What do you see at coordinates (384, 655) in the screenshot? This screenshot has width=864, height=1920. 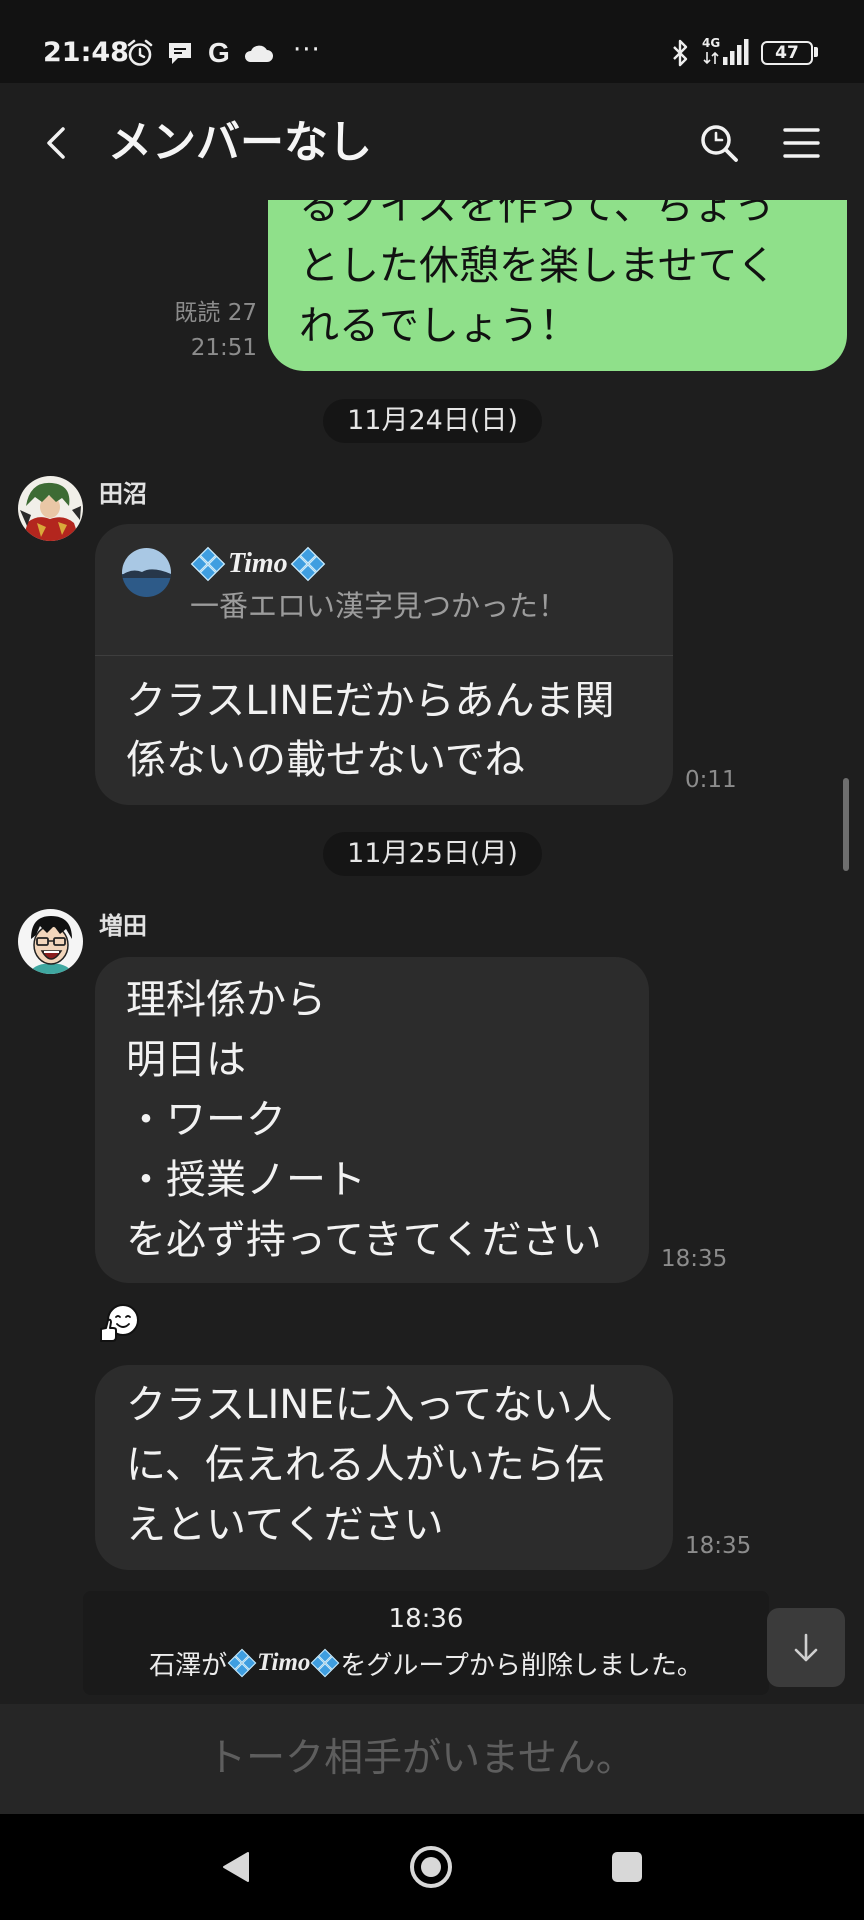 I see `reply-divider` at bounding box center [384, 655].